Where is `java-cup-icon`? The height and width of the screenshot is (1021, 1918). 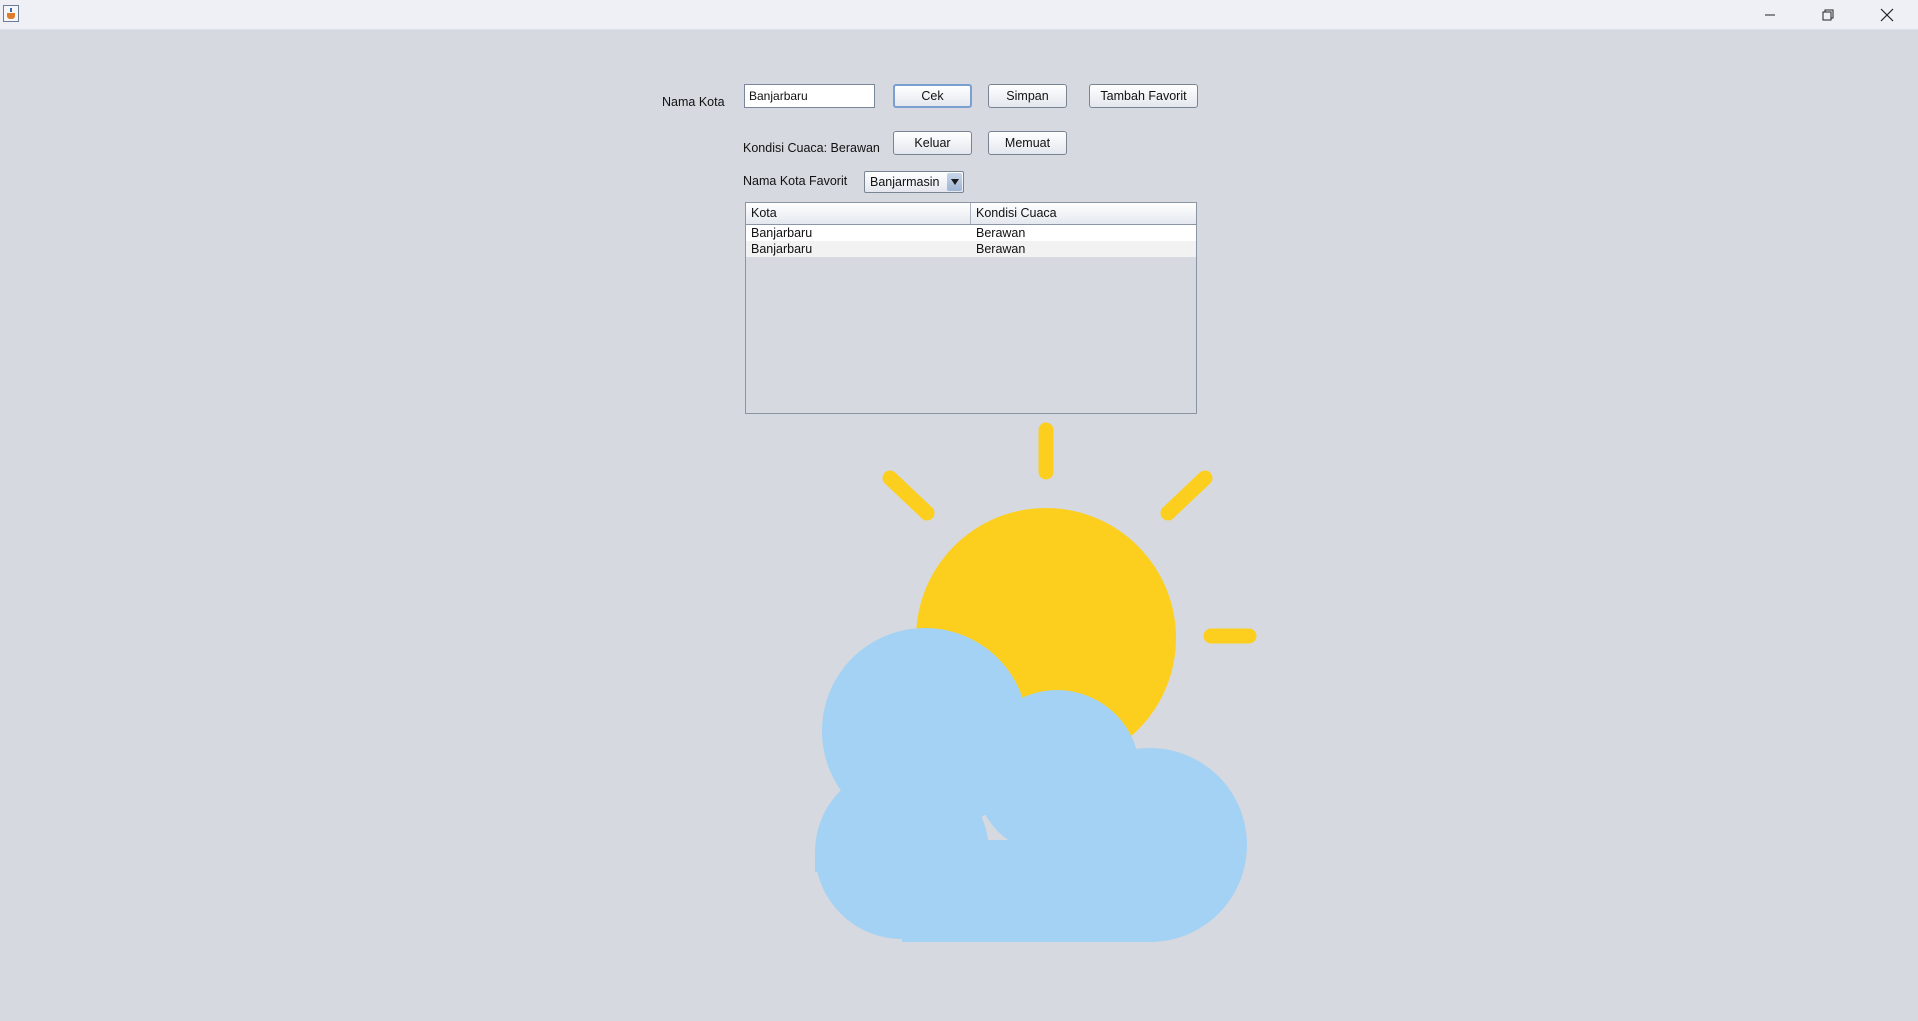
java-cup-icon is located at coordinates (11, 13).